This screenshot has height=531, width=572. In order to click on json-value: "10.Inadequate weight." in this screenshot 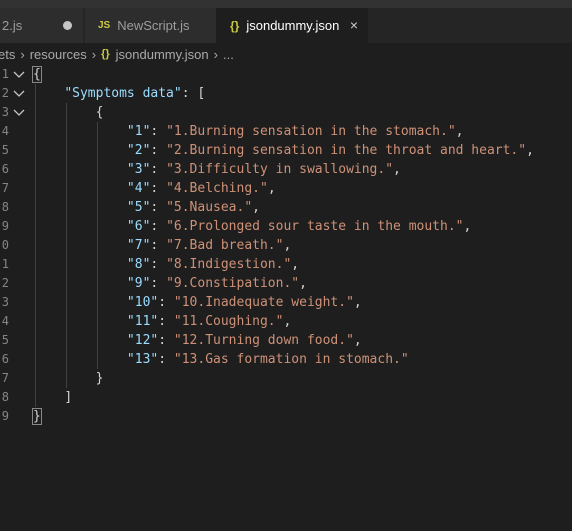, I will do `click(263, 302)`.